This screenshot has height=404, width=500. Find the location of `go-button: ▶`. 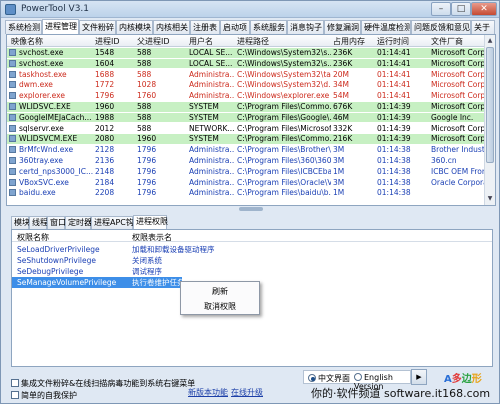

go-button: ▶ is located at coordinates (419, 377).